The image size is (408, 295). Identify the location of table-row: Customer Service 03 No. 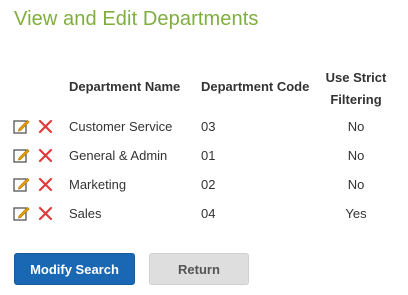
(204, 127).